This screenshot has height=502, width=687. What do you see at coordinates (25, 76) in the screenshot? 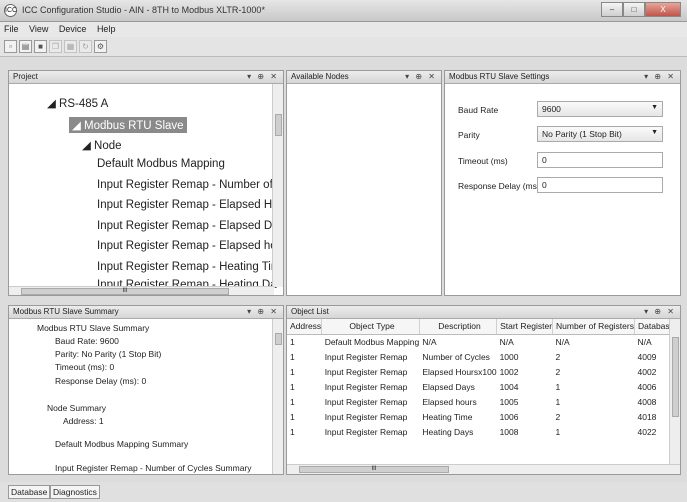
I see `project-pane-title: Project` at bounding box center [25, 76].